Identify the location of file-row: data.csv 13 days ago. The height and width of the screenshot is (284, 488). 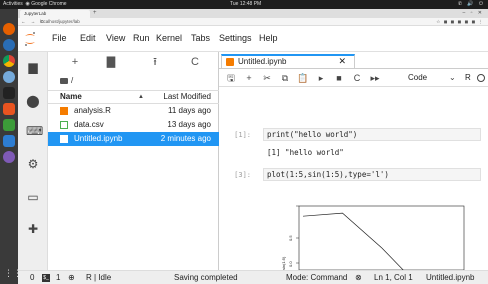
(133, 125).